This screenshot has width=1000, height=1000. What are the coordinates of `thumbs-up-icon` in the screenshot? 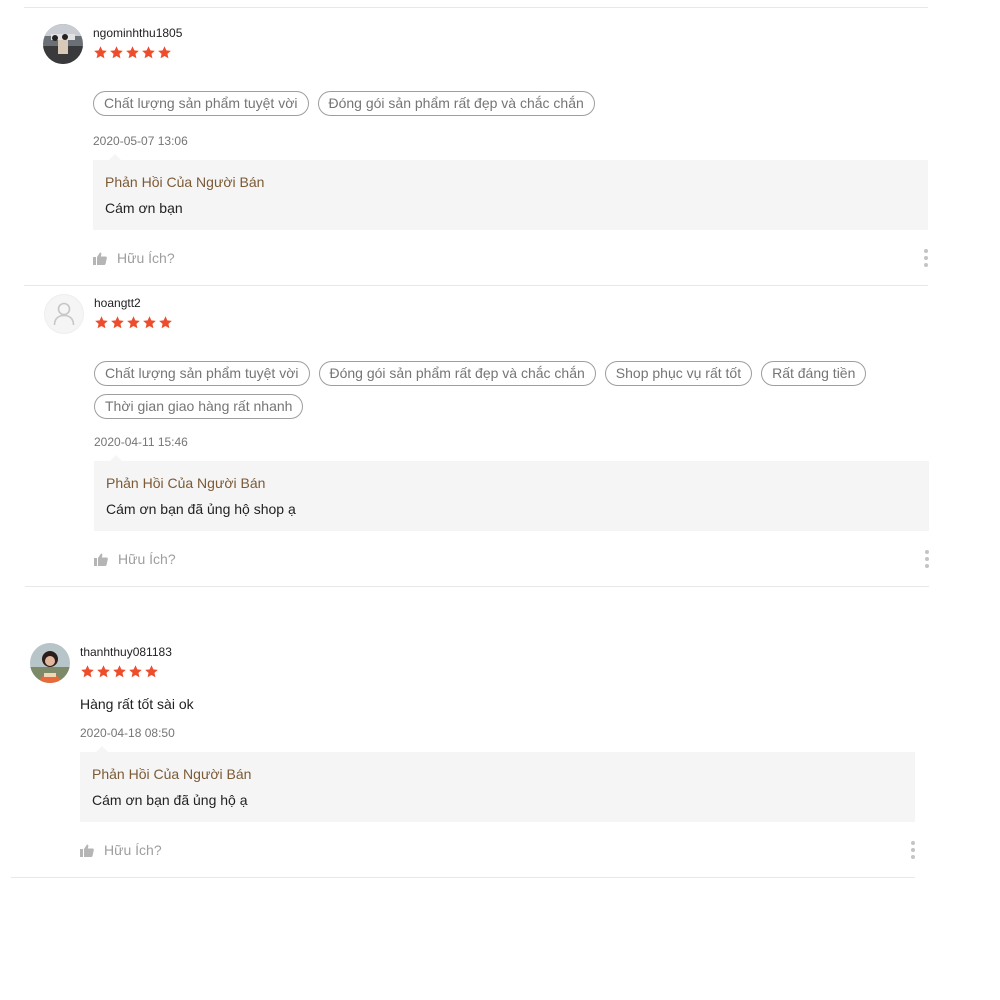 It's located at (87, 850).